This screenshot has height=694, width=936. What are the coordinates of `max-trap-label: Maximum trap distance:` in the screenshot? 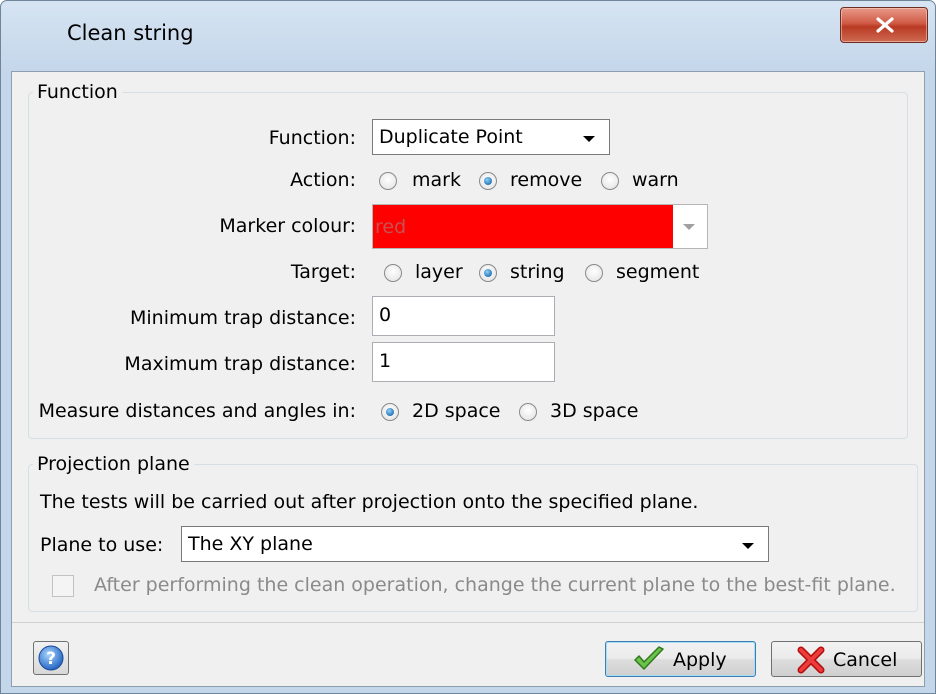 It's located at (240, 364).